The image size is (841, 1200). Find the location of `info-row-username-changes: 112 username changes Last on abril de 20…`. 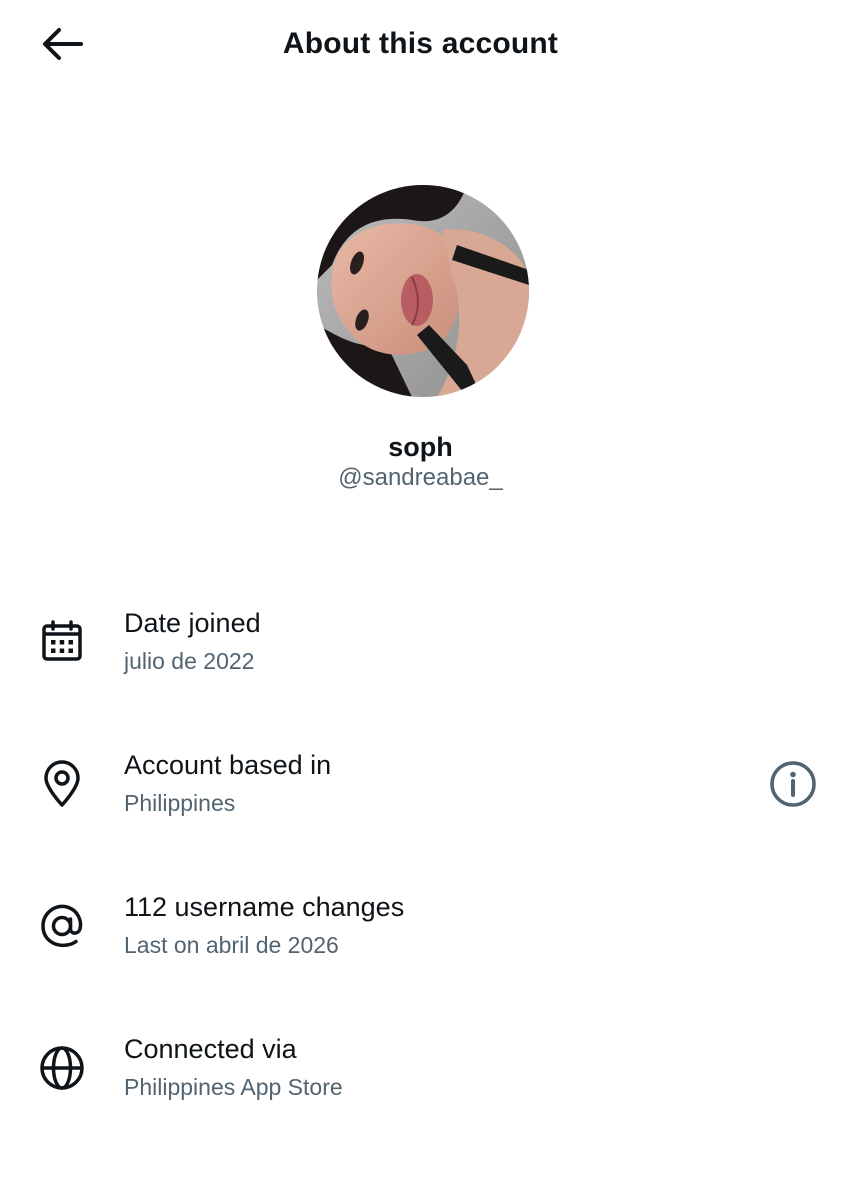

info-row-username-changes: 112 username changes Last on abril de 20… is located at coordinates (420, 929).